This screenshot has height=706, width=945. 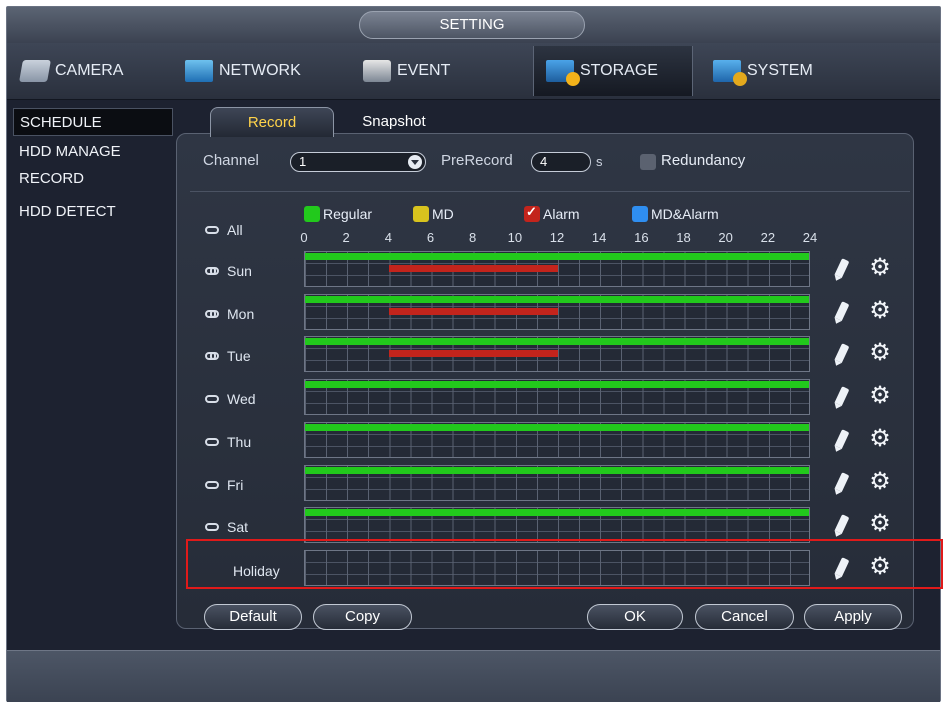 What do you see at coordinates (550, 191) in the screenshot?
I see `form-divider` at bounding box center [550, 191].